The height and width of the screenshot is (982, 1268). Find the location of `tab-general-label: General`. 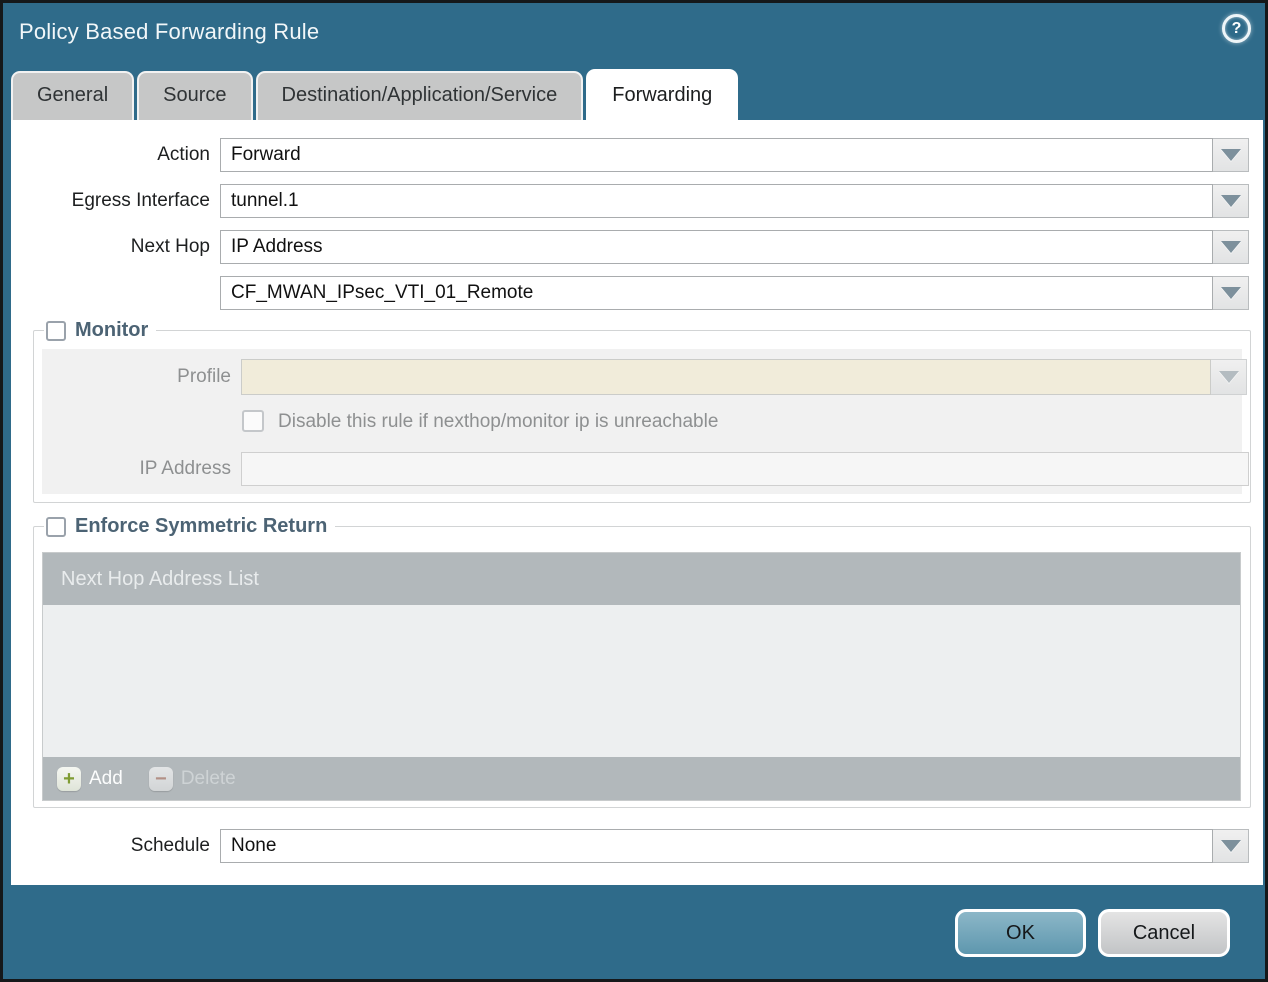

tab-general-label: General is located at coordinates (73, 95).